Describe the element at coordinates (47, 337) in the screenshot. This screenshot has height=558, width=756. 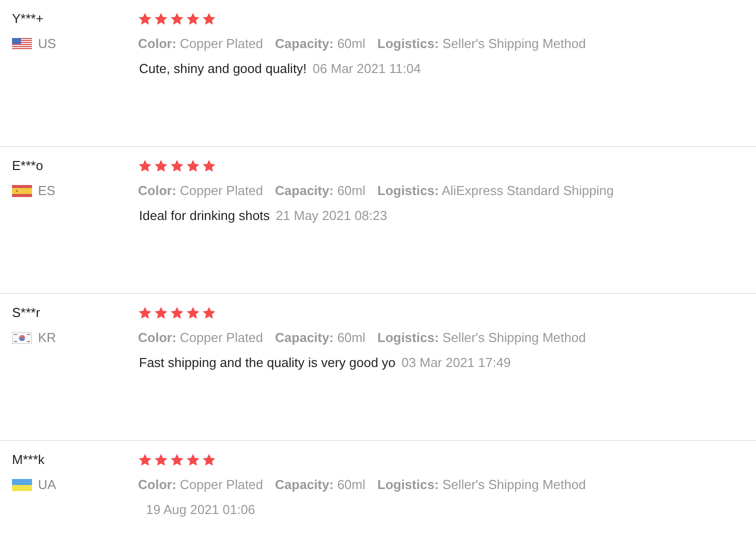
I see `country-code: KR` at that location.